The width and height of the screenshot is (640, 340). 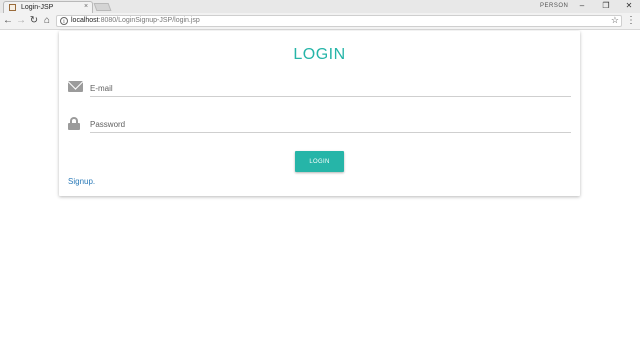 What do you see at coordinates (12, 7) in the screenshot?
I see `favicon-icon` at bounding box center [12, 7].